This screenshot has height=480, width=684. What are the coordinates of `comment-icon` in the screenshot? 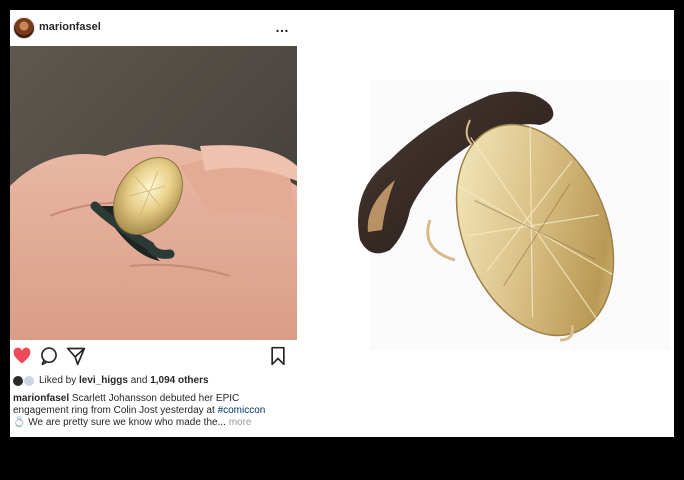 It's located at (50, 357).